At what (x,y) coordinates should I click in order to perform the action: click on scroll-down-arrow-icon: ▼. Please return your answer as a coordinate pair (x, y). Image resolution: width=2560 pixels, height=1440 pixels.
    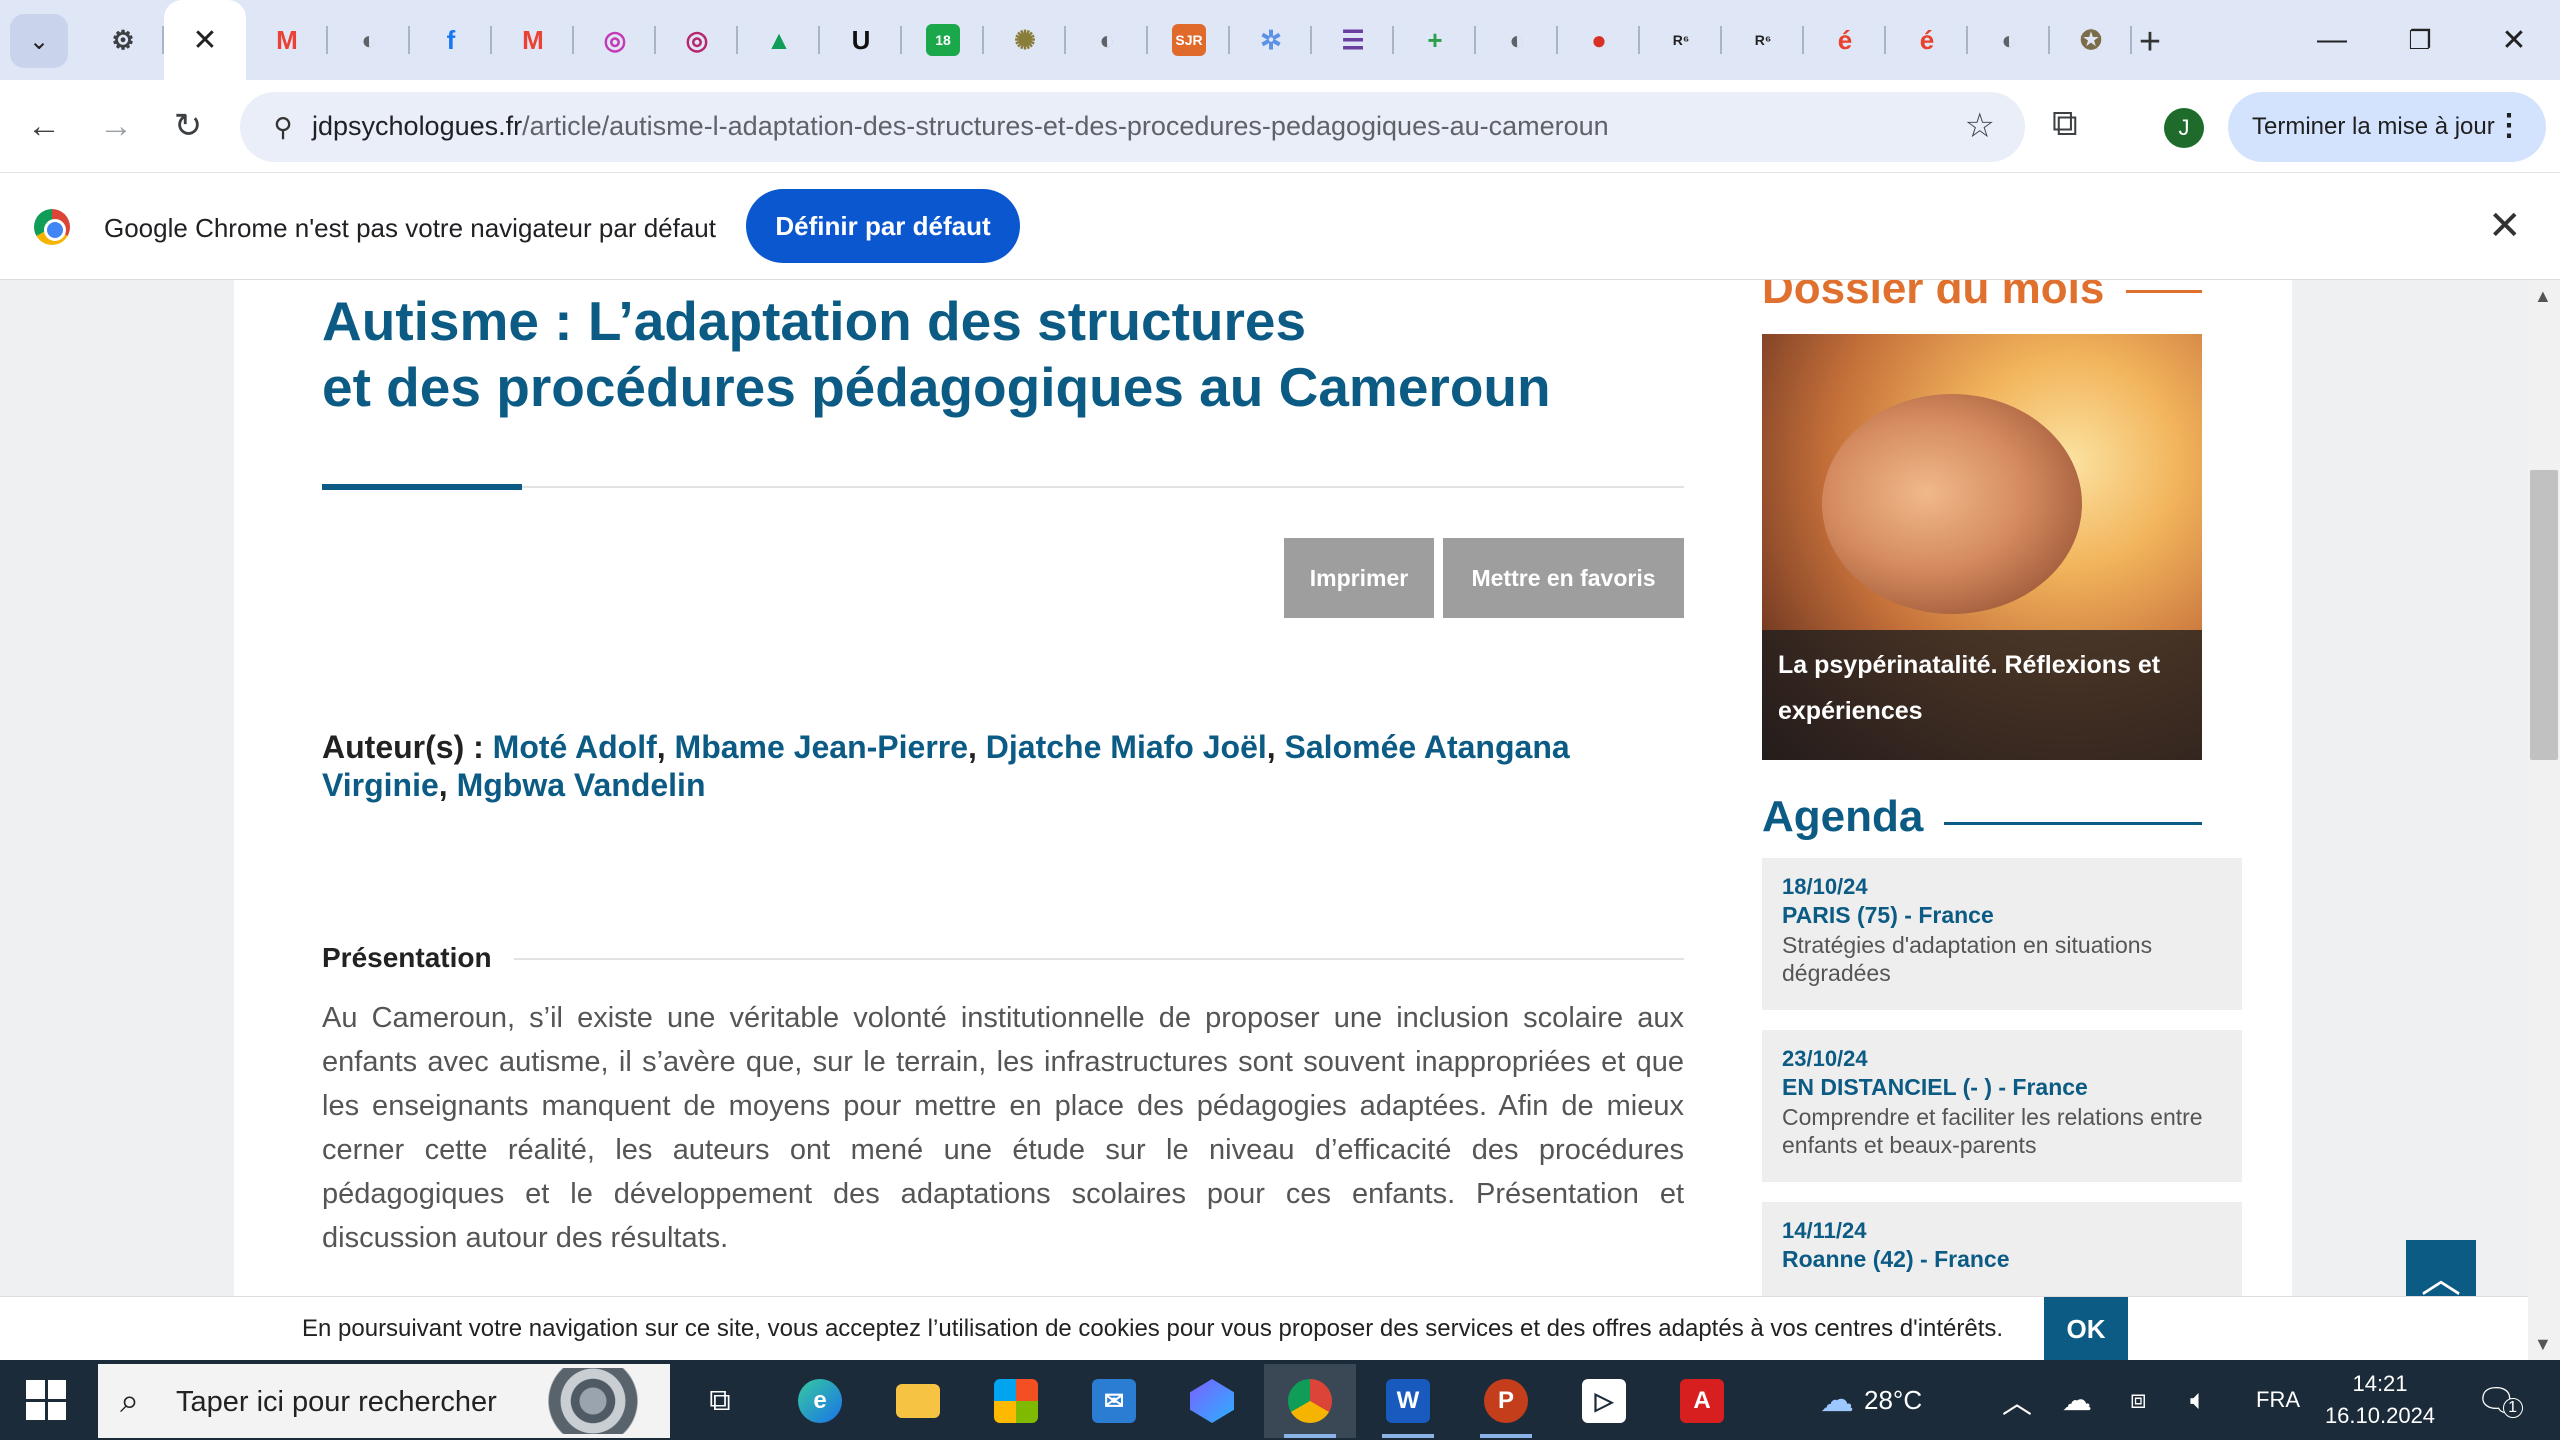
    Looking at the image, I should click on (2543, 1344).